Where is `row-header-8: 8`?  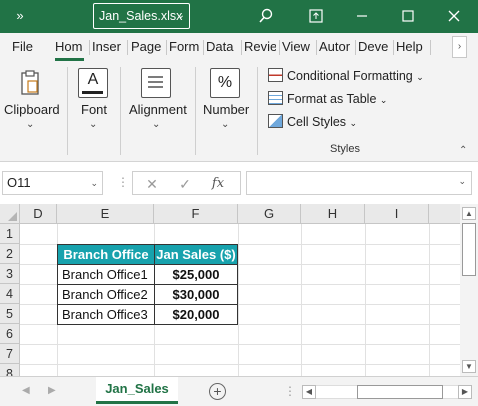
row-header-8: 8 is located at coordinates (10, 370).